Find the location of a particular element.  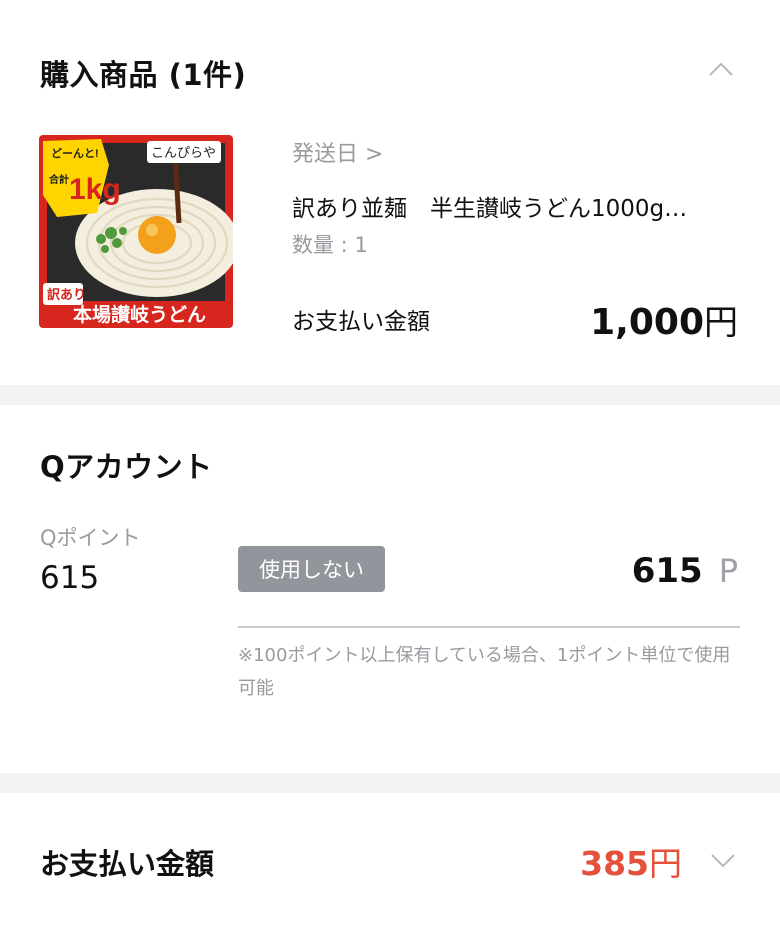

tag-text: 訳あり is located at coordinates (66, 294).